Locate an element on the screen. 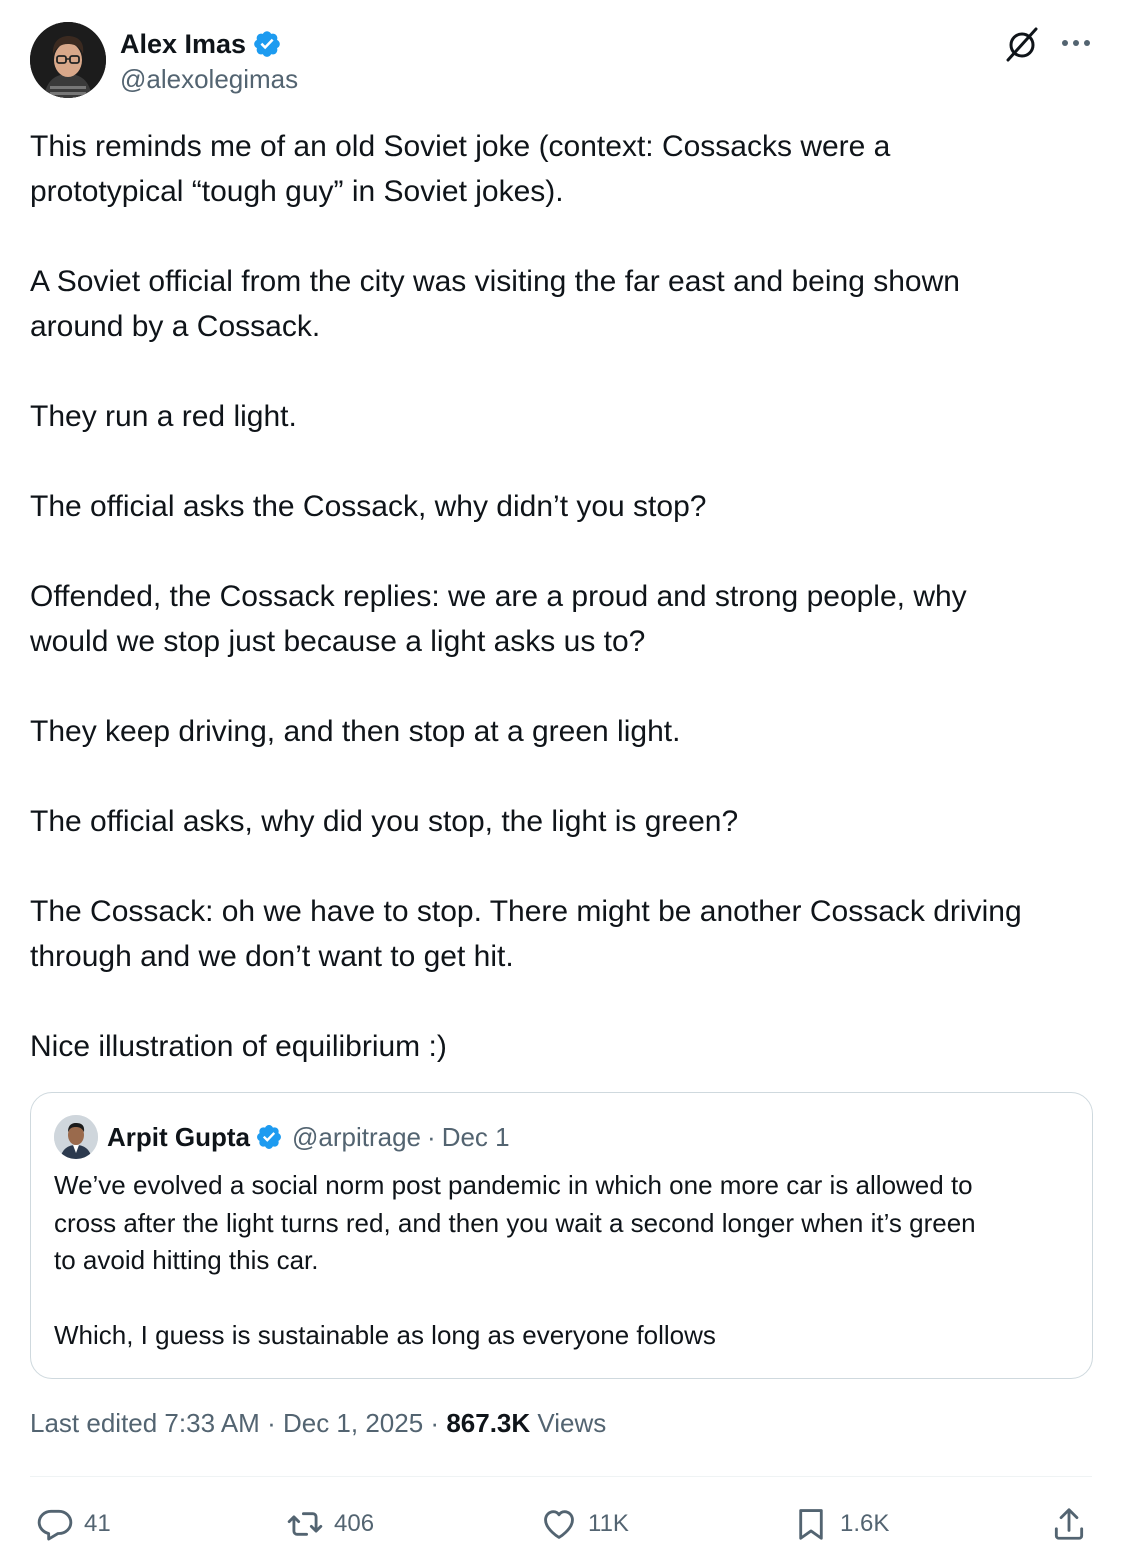  share-button is located at coordinates (1069, 1524).